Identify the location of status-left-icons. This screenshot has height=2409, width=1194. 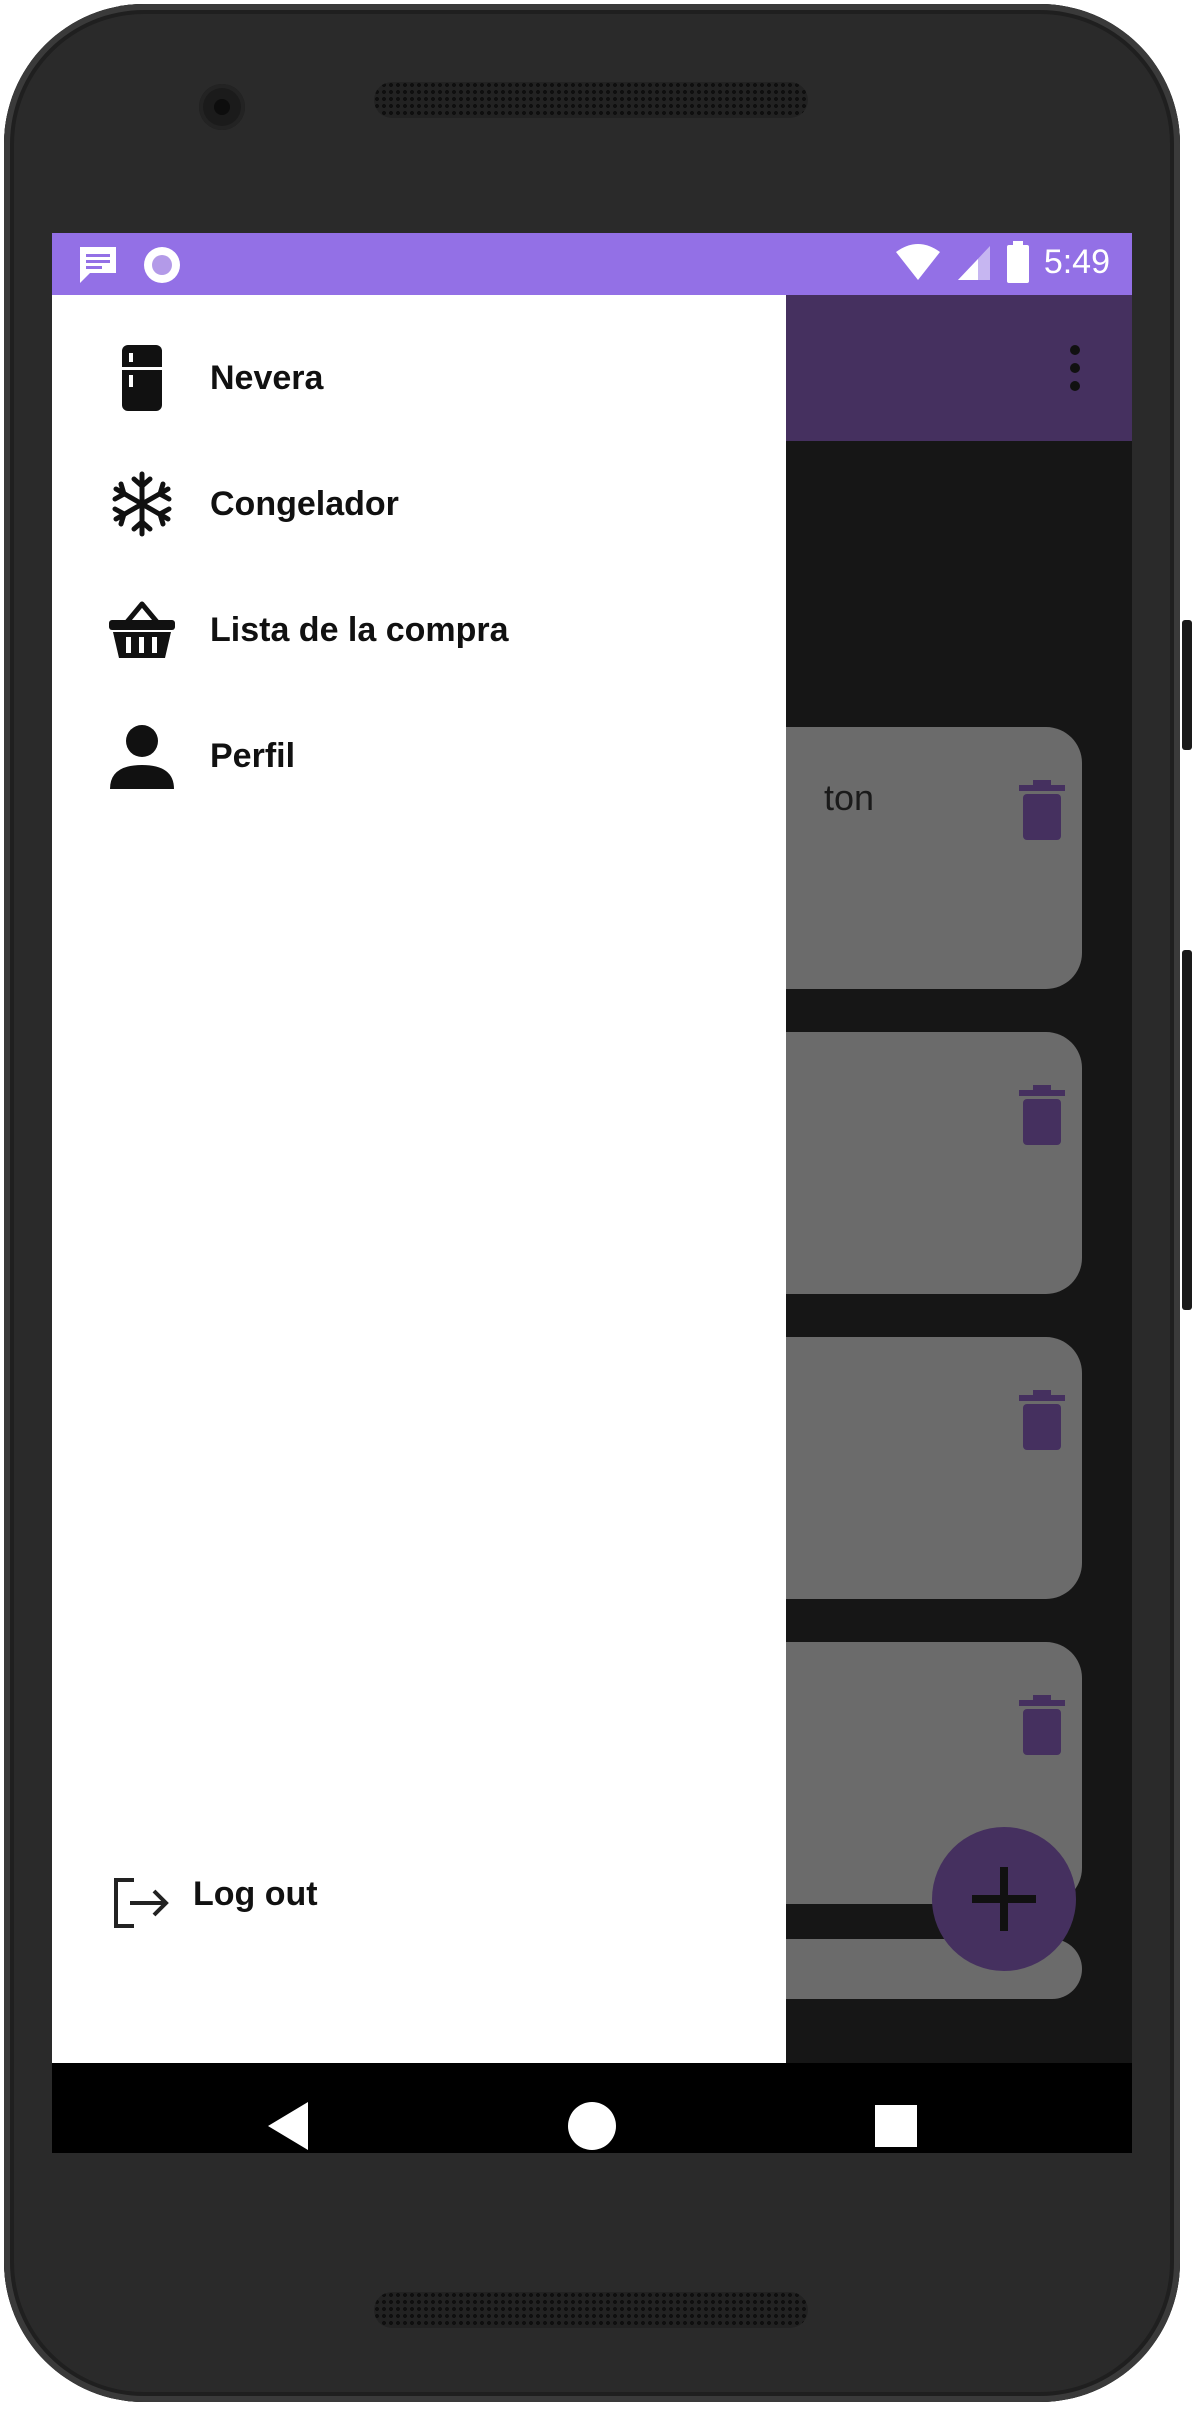
(129, 265).